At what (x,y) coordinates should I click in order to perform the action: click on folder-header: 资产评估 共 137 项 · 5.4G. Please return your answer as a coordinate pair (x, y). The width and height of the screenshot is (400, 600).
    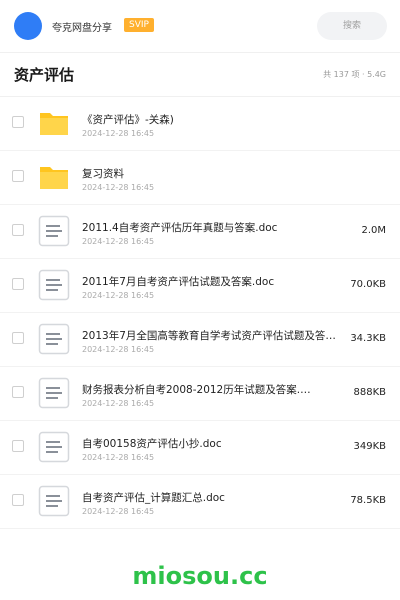
    Looking at the image, I should click on (200, 74).